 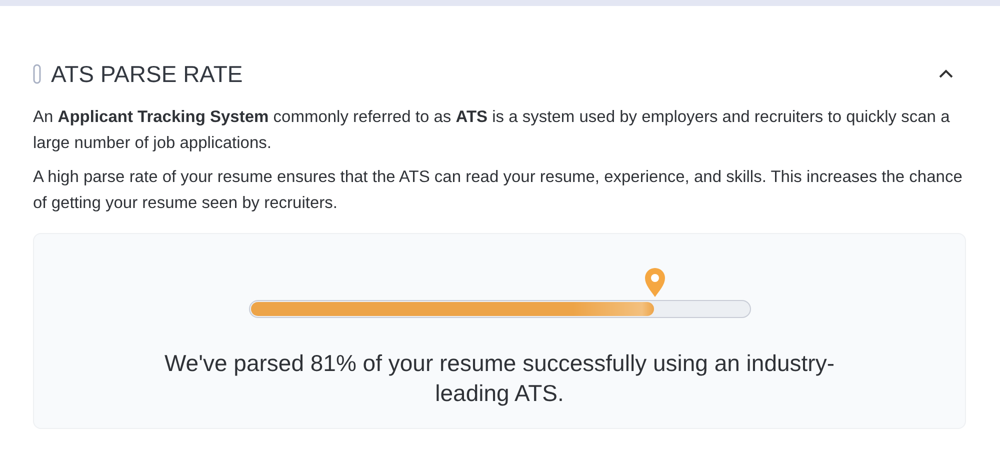 What do you see at coordinates (492, 130) in the screenshot?
I see `description-text: An Applicant Tracking System commonly referred to as ATS is a system used by employers and recruiters to quickly scan a large number of job applications.` at bounding box center [492, 130].